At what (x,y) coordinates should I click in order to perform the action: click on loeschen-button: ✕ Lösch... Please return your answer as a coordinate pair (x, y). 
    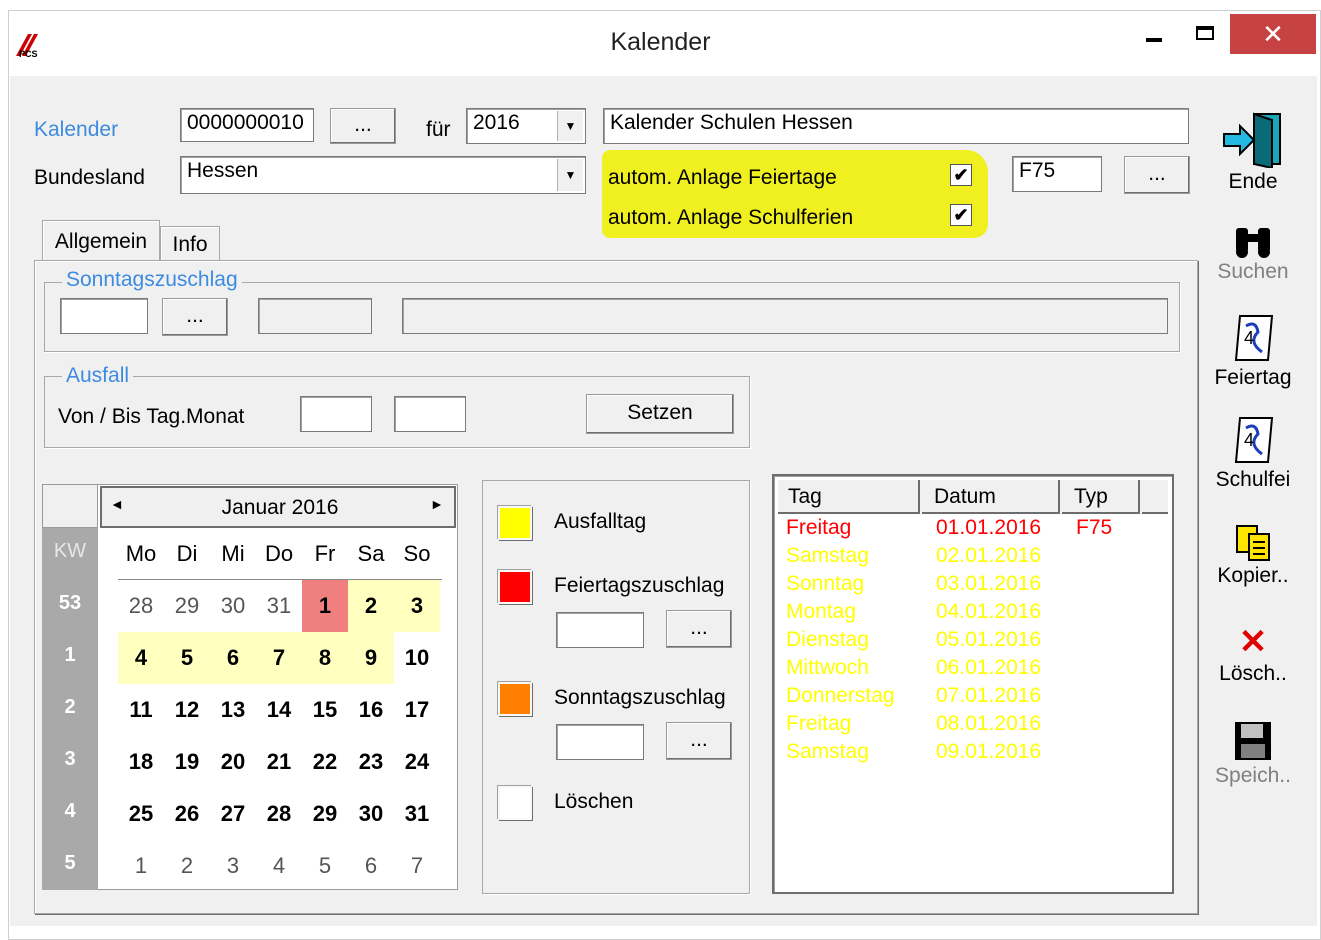
    Looking at the image, I should click on (1253, 655).